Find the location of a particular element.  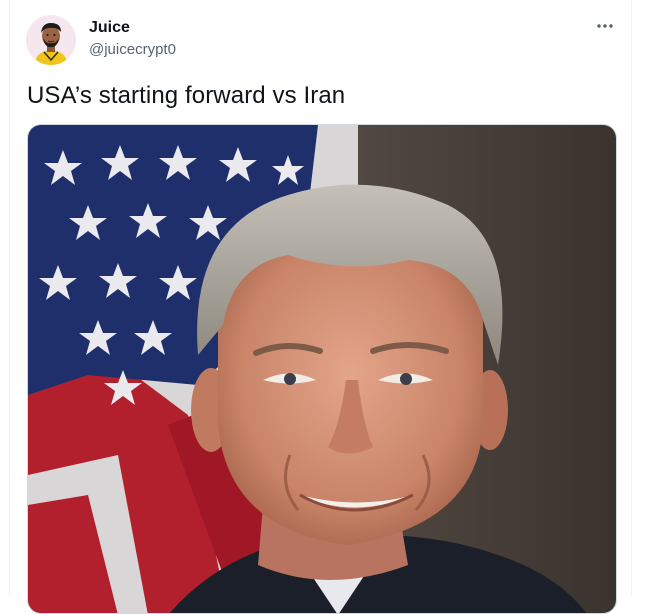

more-horizontal-icon is located at coordinates (605, 26).